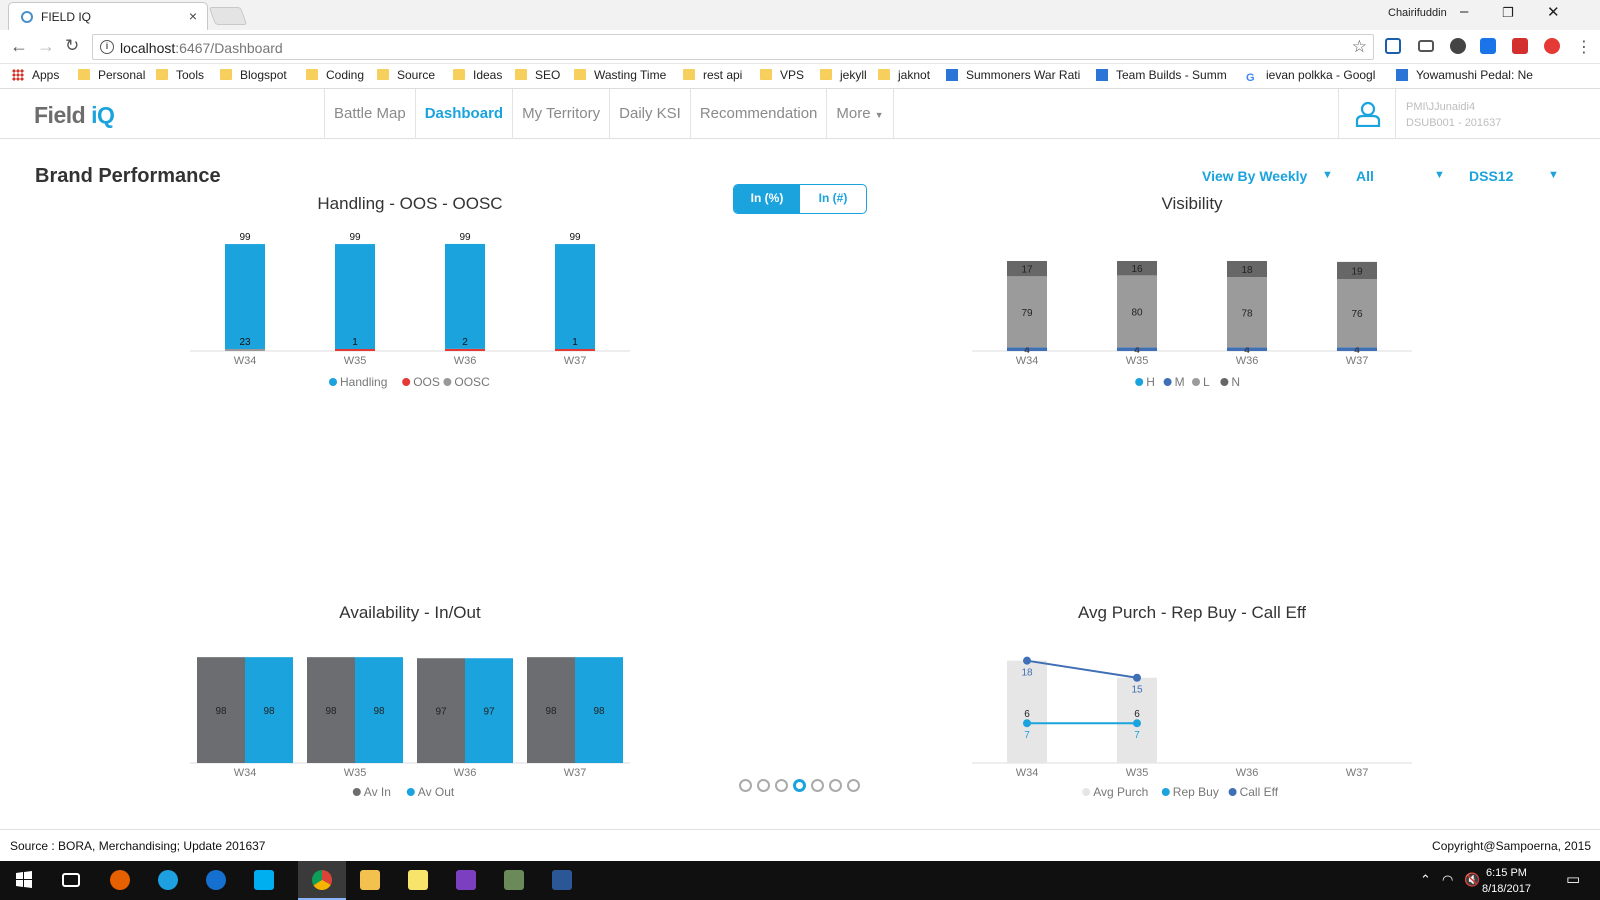  What do you see at coordinates (1027, 773) in the screenshot?
I see `x-tick-label: W34` at bounding box center [1027, 773].